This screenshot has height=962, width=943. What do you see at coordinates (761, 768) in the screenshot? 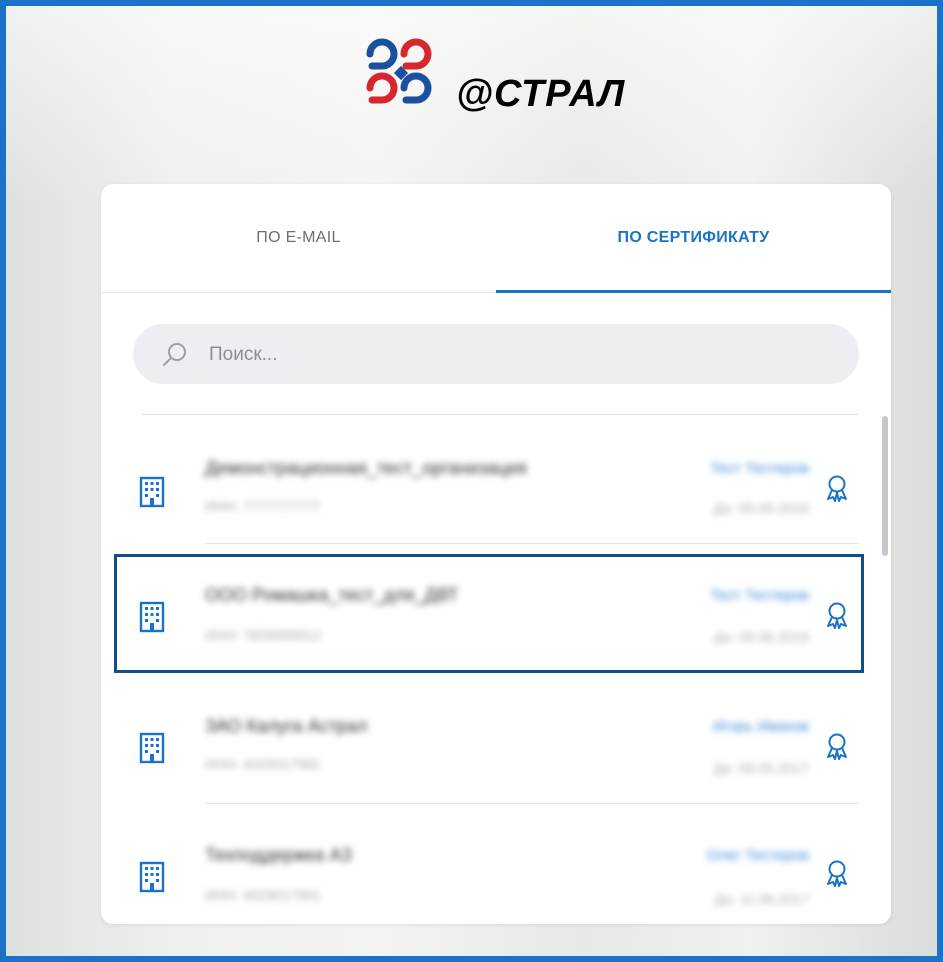
I see `certificate-expiry: До: 09.05.2017` at bounding box center [761, 768].